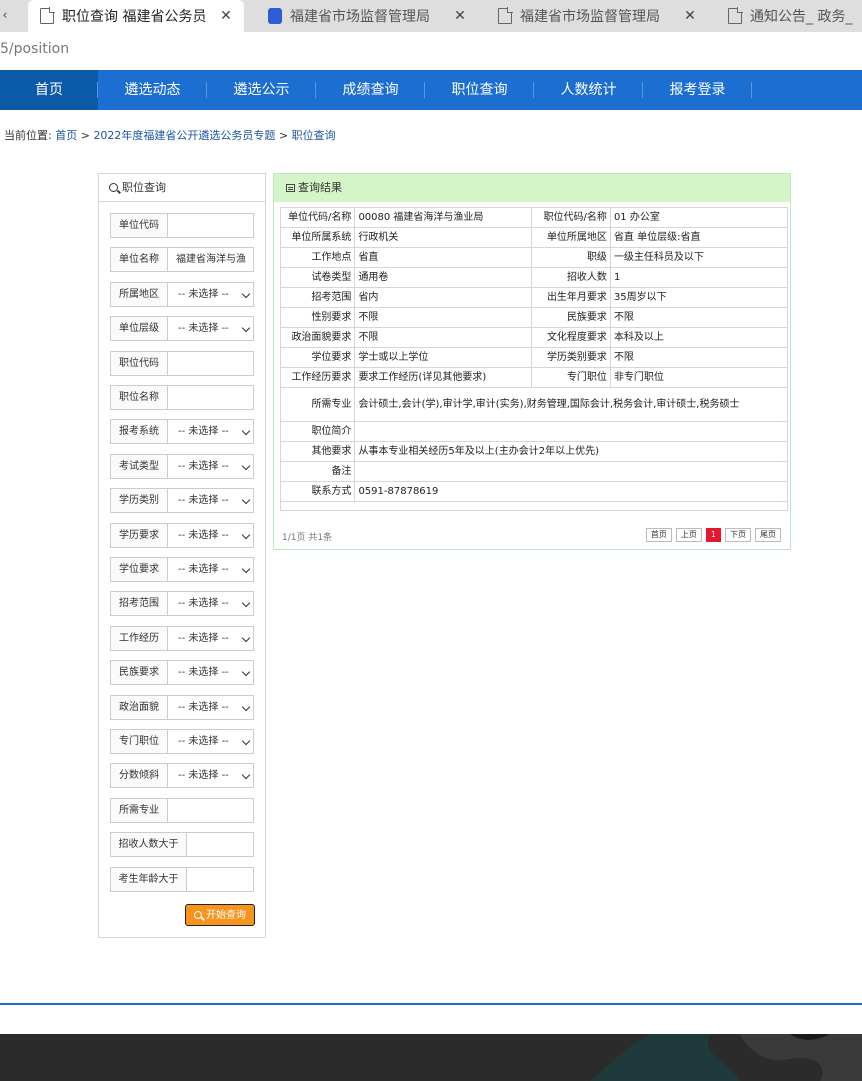 This screenshot has height=1081, width=862. What do you see at coordinates (136, 16) in the screenshot?
I see `browser-tab-active: 职位查询 福建省公务员 ✕` at bounding box center [136, 16].